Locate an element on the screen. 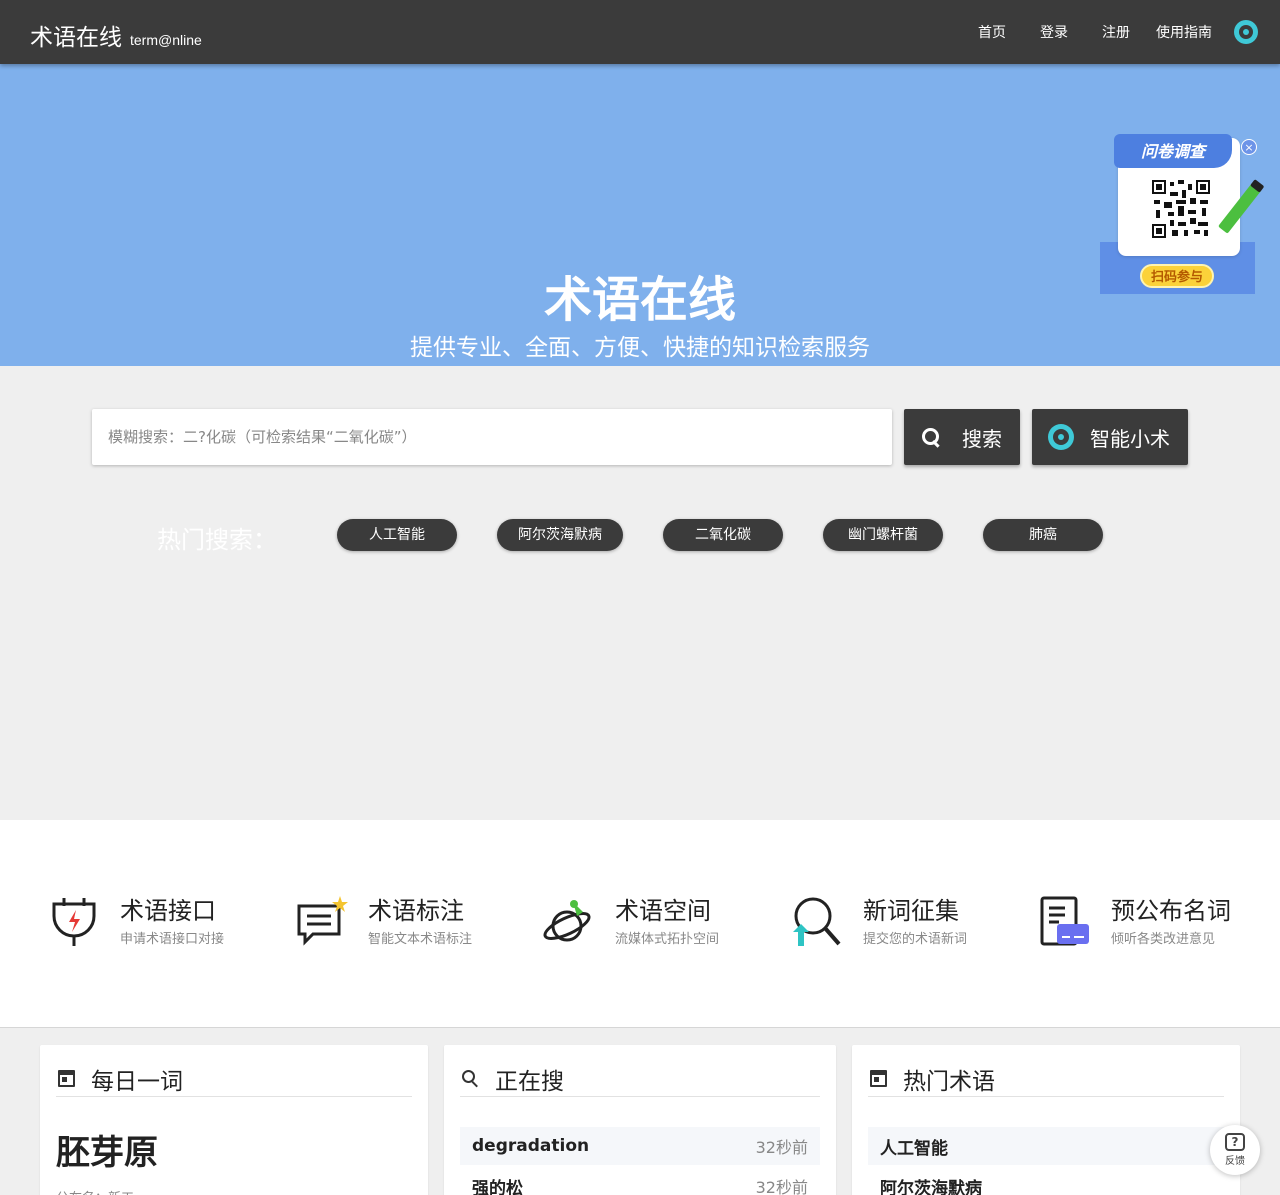  survey-title: 问卷调查 is located at coordinates (1173, 151).